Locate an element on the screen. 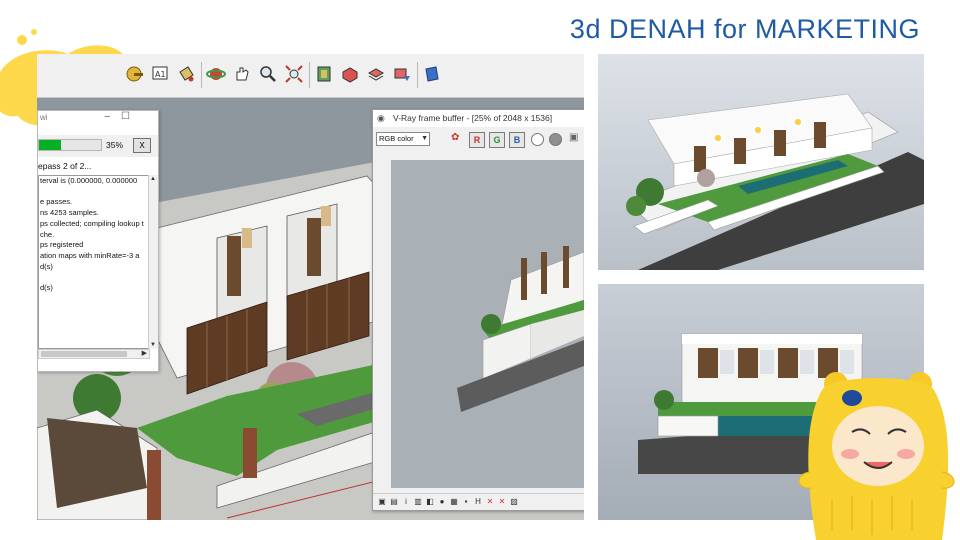 The image size is (960, 540). blue-channel-button: B is located at coordinates (517, 140).